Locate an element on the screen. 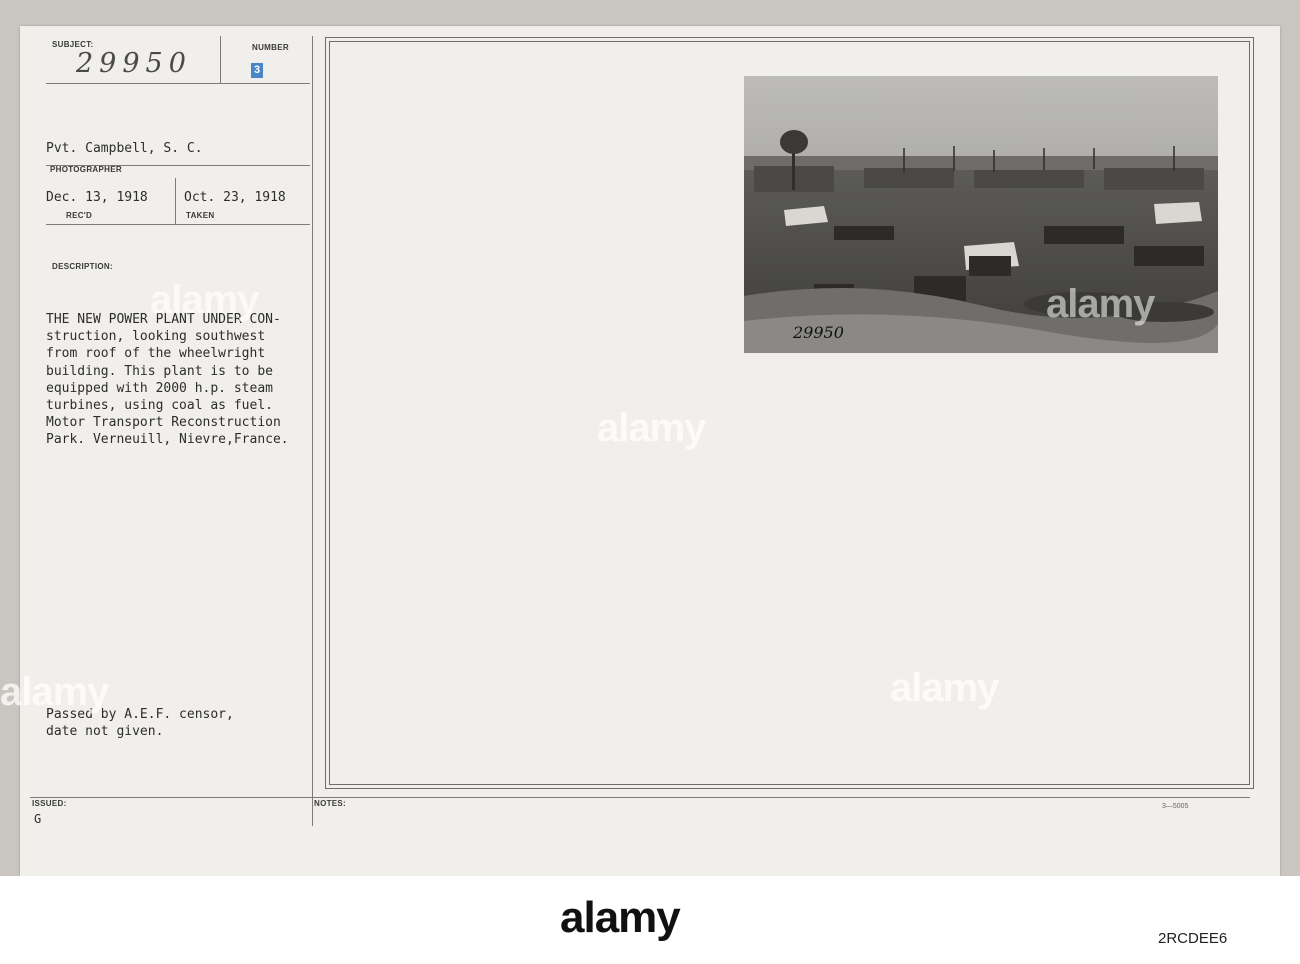 The width and height of the screenshot is (1300, 964). photographer-name: Pvt. Campbell, S. C. is located at coordinates (124, 148).